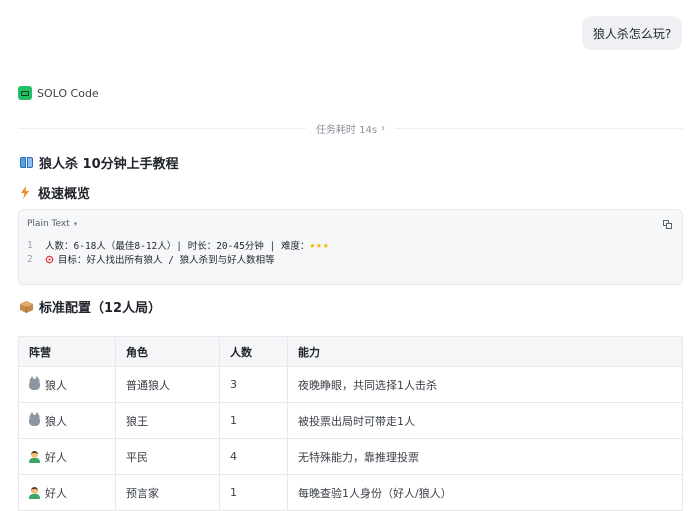  I want to click on agent-name: SOLO Code, so click(68, 93).